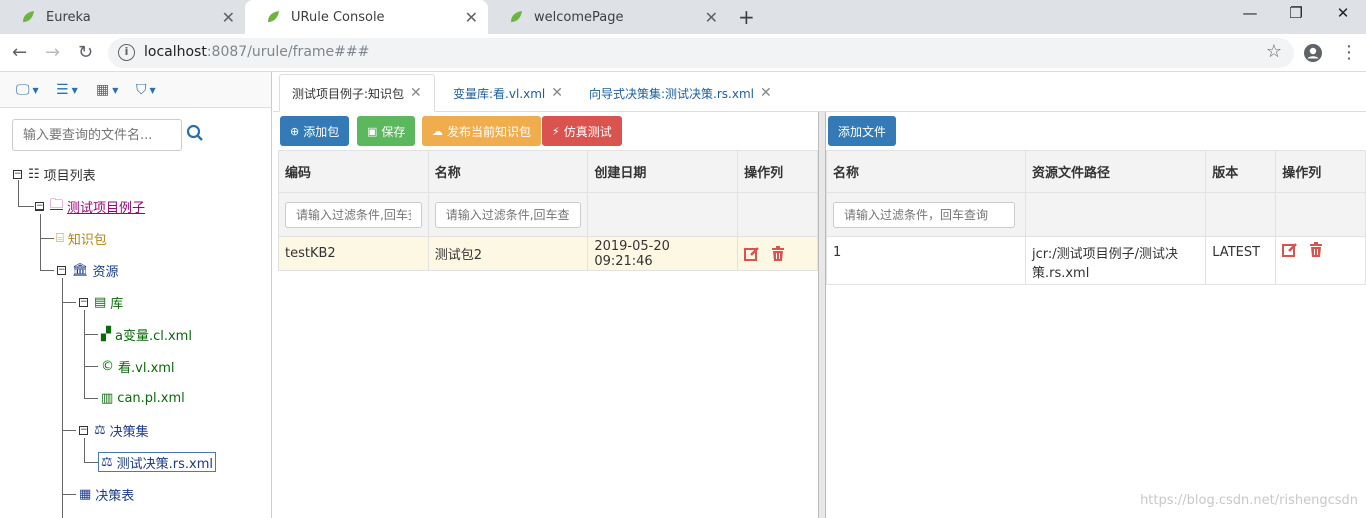  I want to click on bank-icon: 🏛, so click(80, 270).